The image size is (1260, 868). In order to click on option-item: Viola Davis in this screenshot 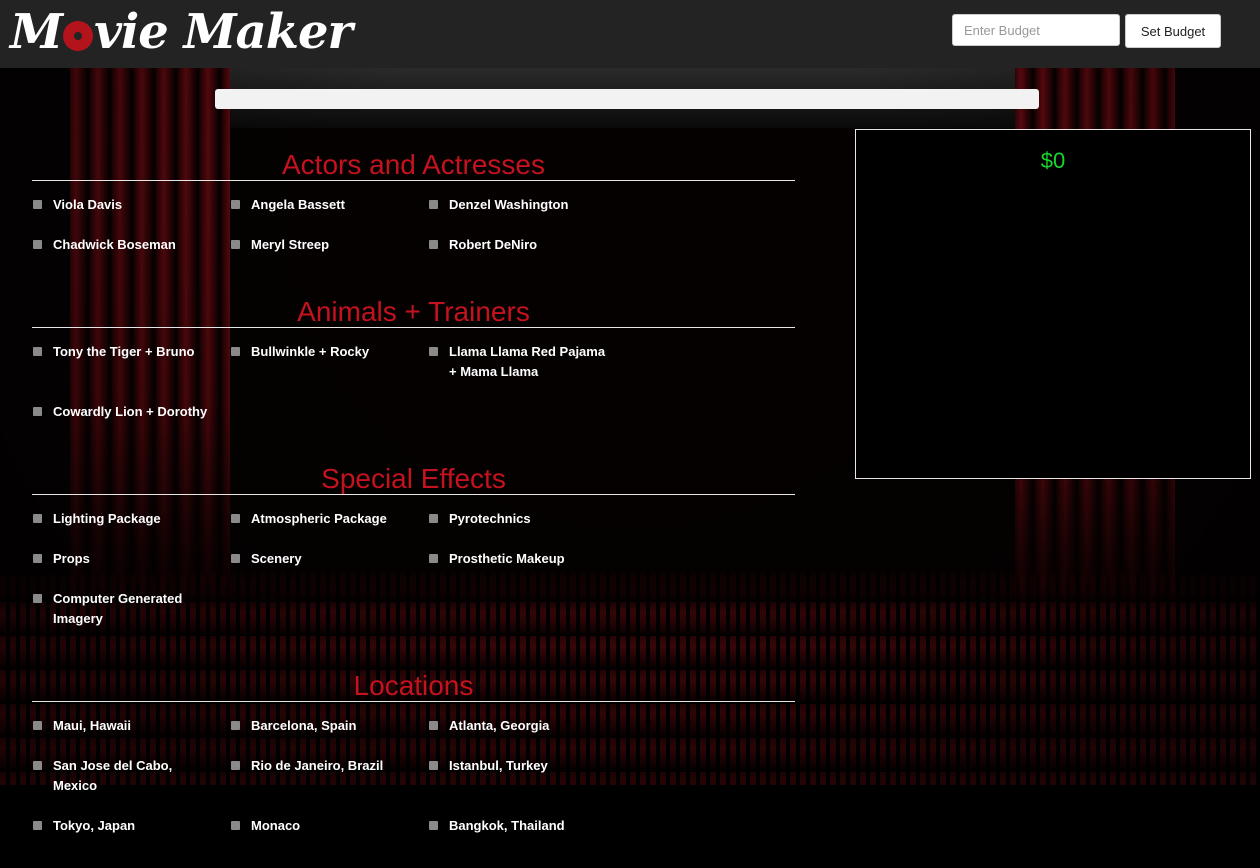, I will do `click(131, 205)`.